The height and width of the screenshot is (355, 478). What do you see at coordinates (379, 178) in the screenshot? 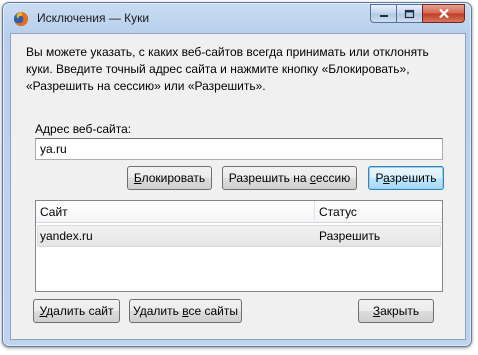
I see `button-text: Р` at bounding box center [379, 178].